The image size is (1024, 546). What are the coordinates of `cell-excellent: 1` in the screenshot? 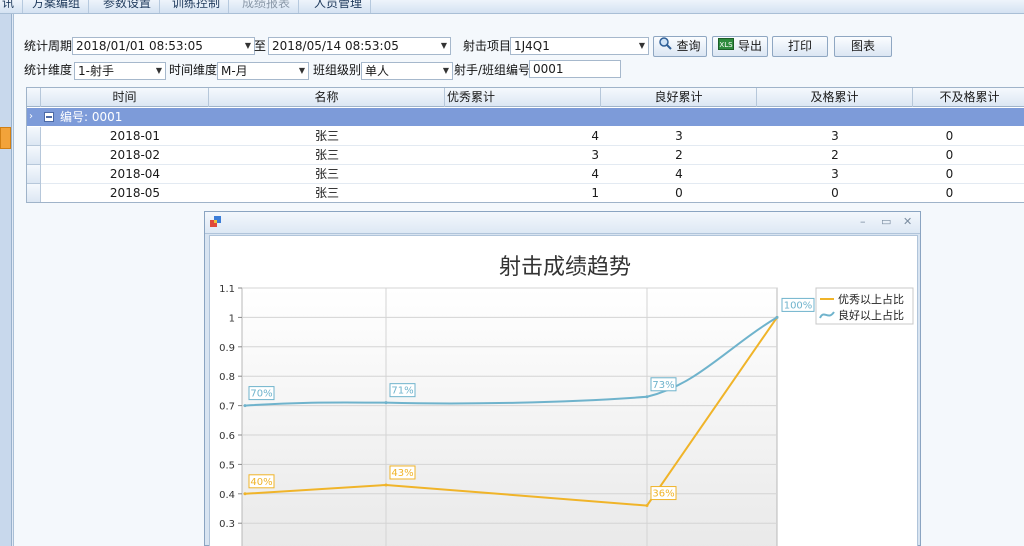 It's located at (595, 193).